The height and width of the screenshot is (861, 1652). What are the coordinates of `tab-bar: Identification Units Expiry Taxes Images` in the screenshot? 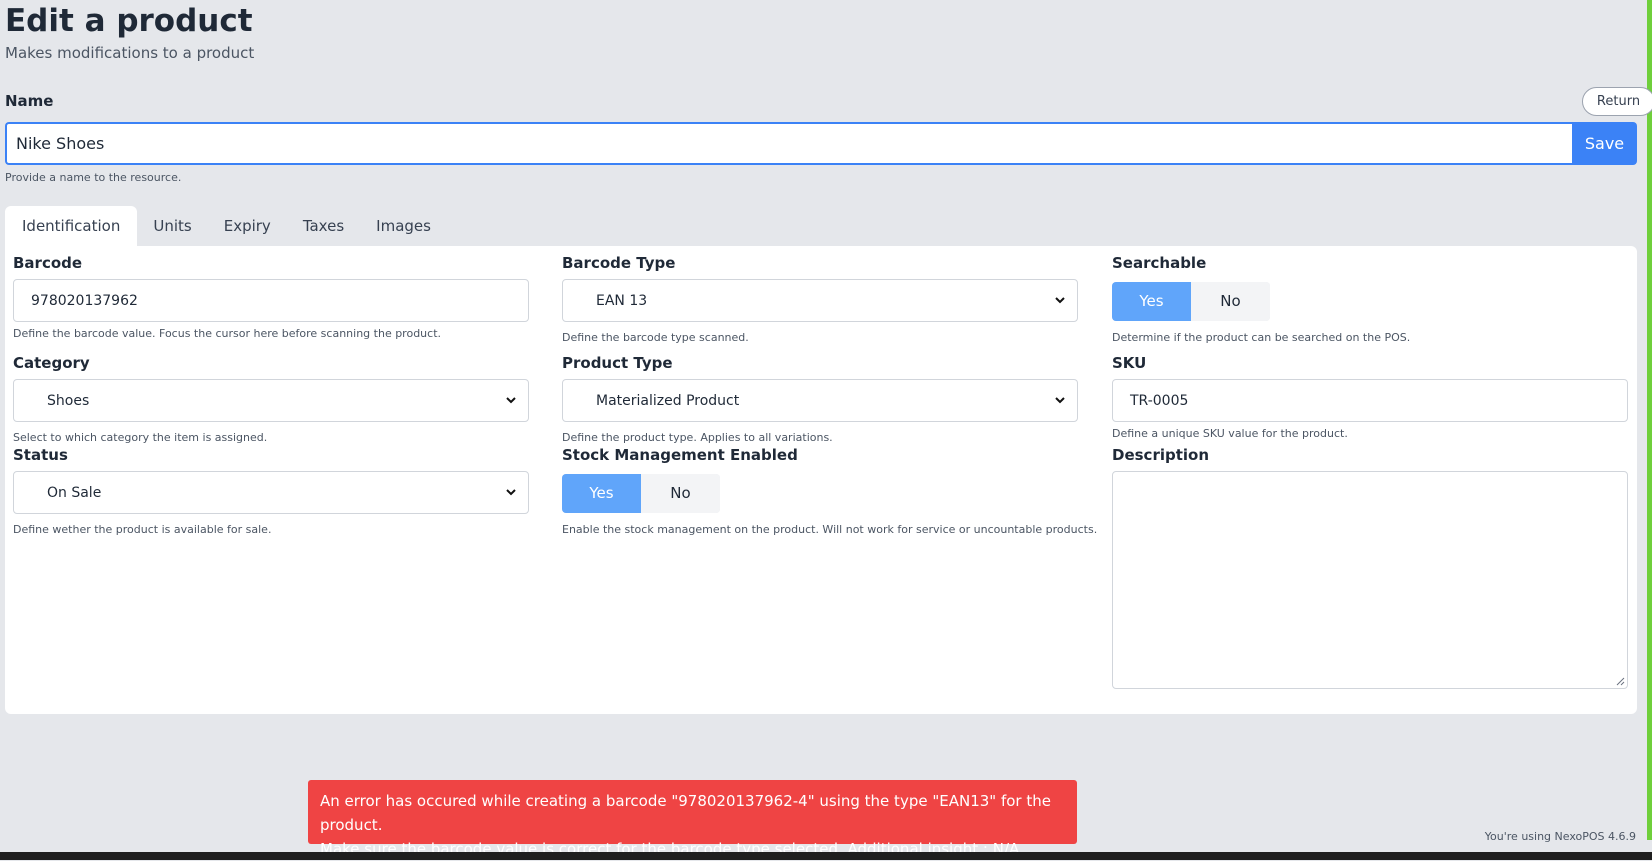 It's located at (226, 226).